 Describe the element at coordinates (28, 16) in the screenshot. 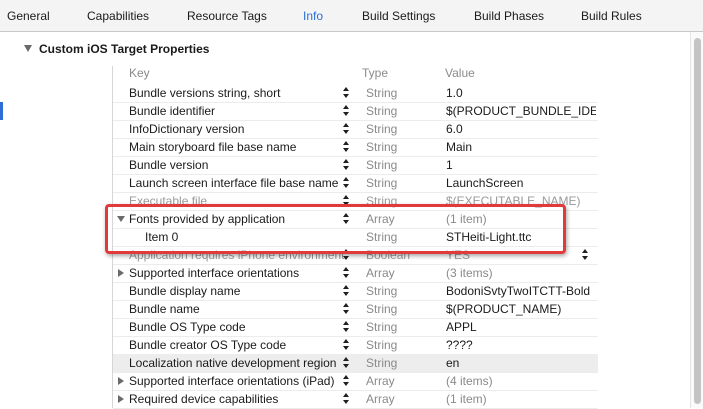

I see `tab-general: General` at that location.